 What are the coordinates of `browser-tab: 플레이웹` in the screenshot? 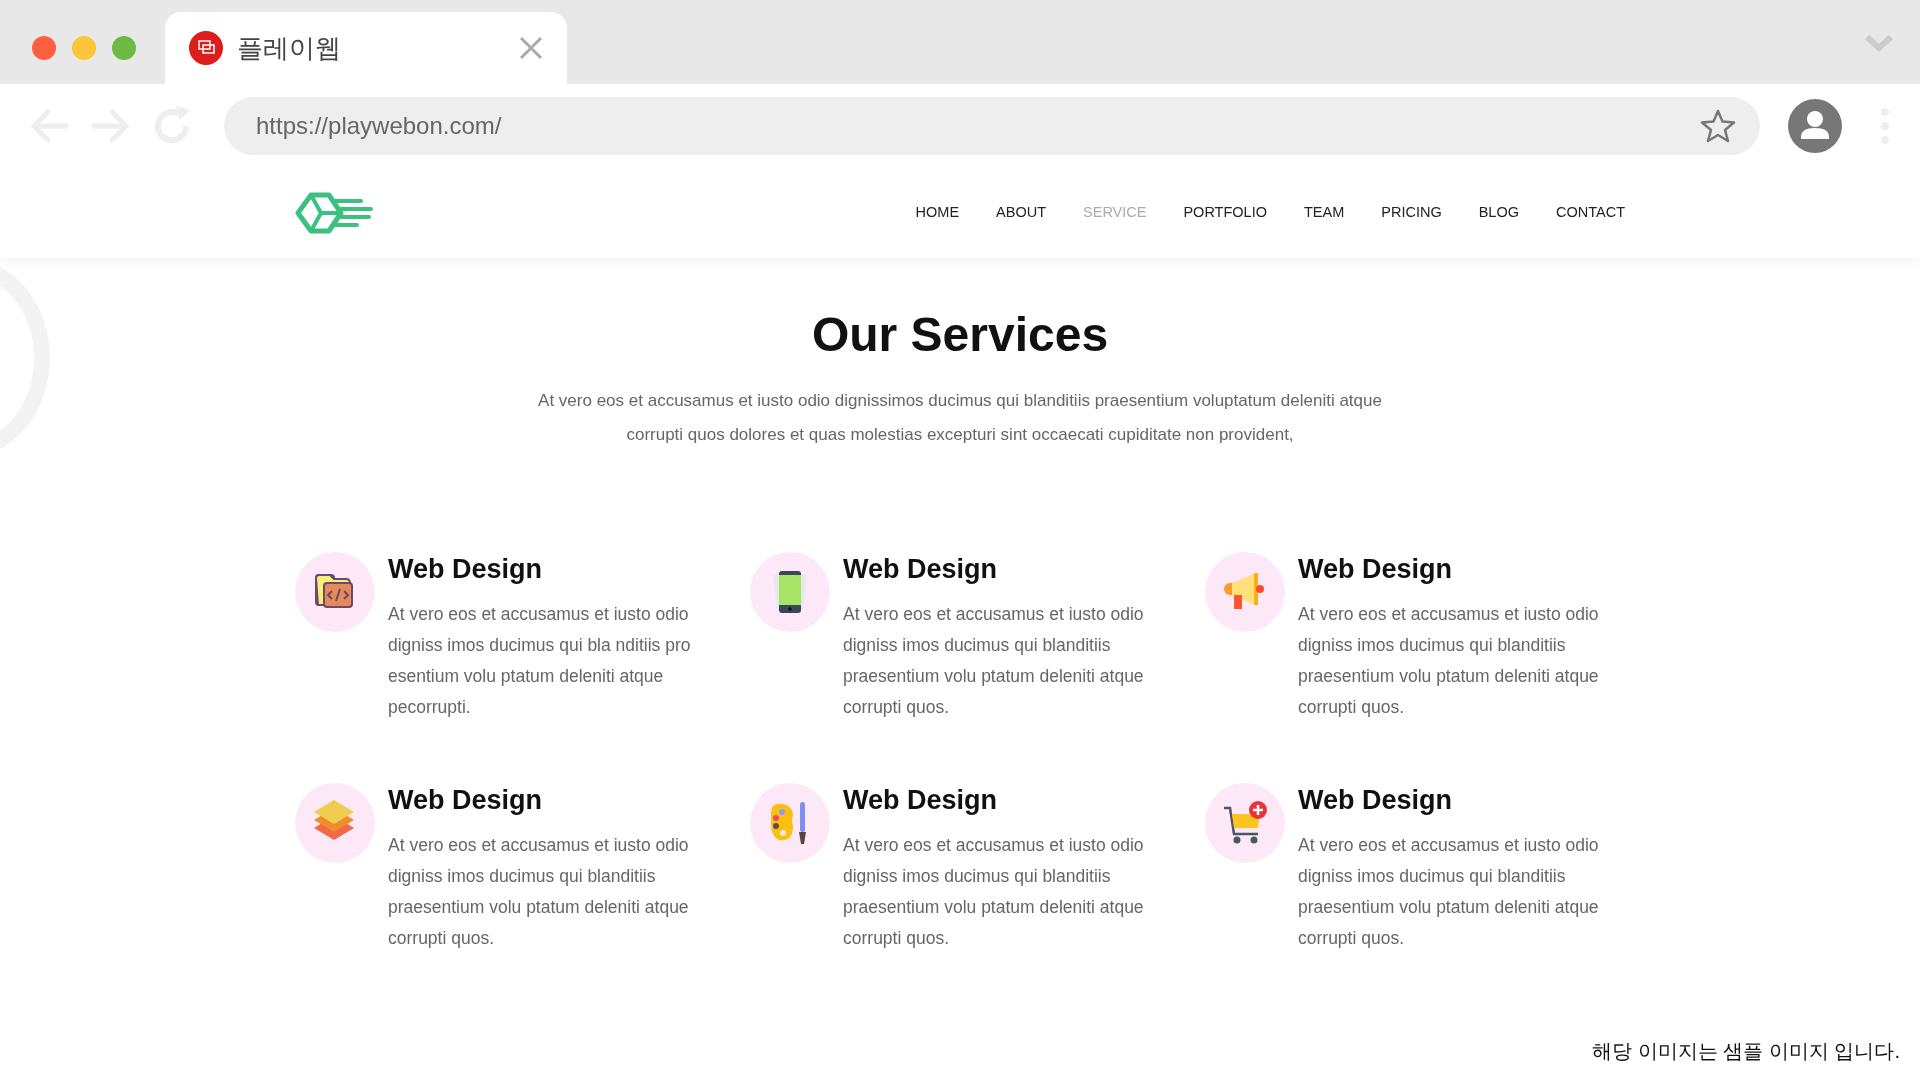 It's located at (366, 48).